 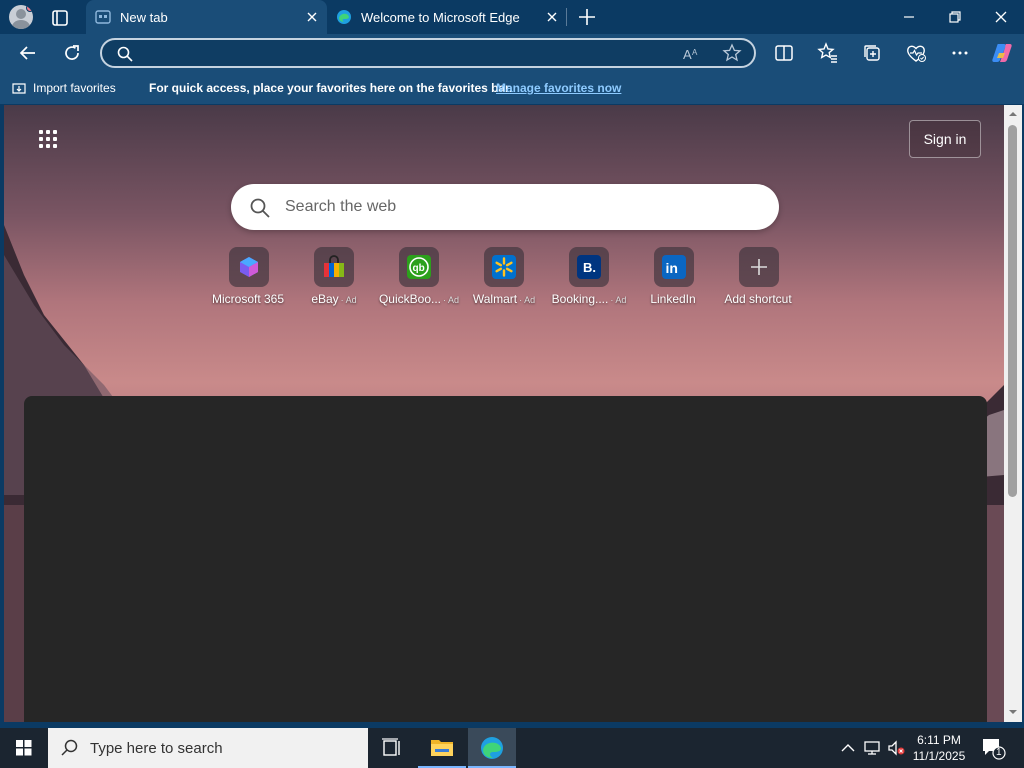 What do you see at coordinates (939, 740) in the screenshot?
I see `clock-time: 6:11 PM` at bounding box center [939, 740].